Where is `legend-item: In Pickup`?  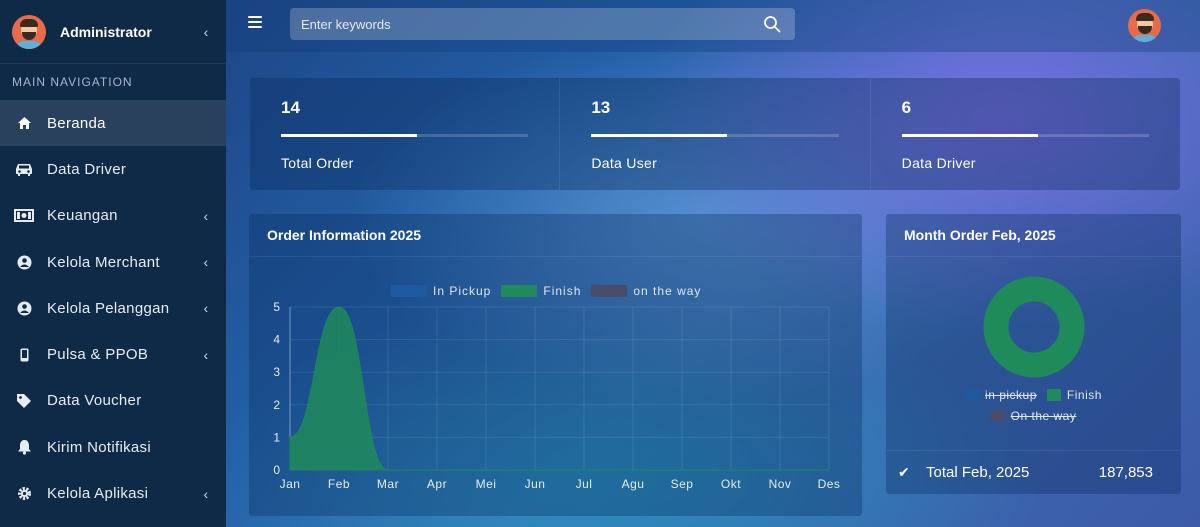
legend-item: In Pickup is located at coordinates (441, 291).